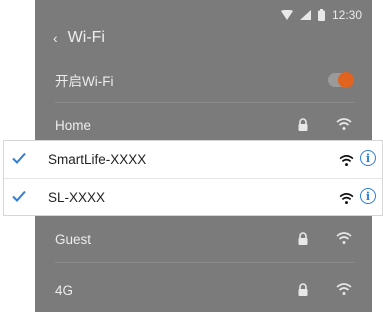  What do you see at coordinates (203, 239) in the screenshot?
I see `network-row-guest: Guest` at bounding box center [203, 239].